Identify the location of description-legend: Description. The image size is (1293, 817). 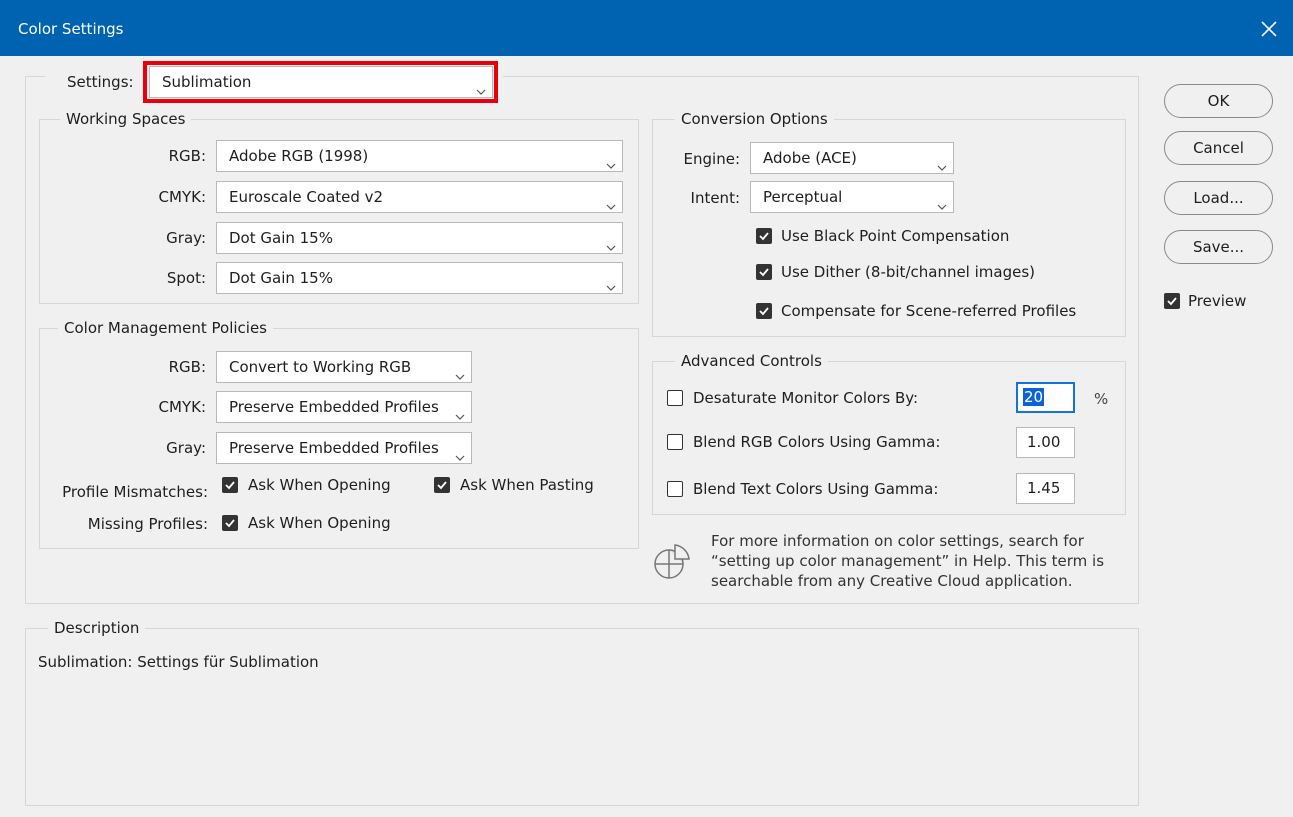
(97, 628).